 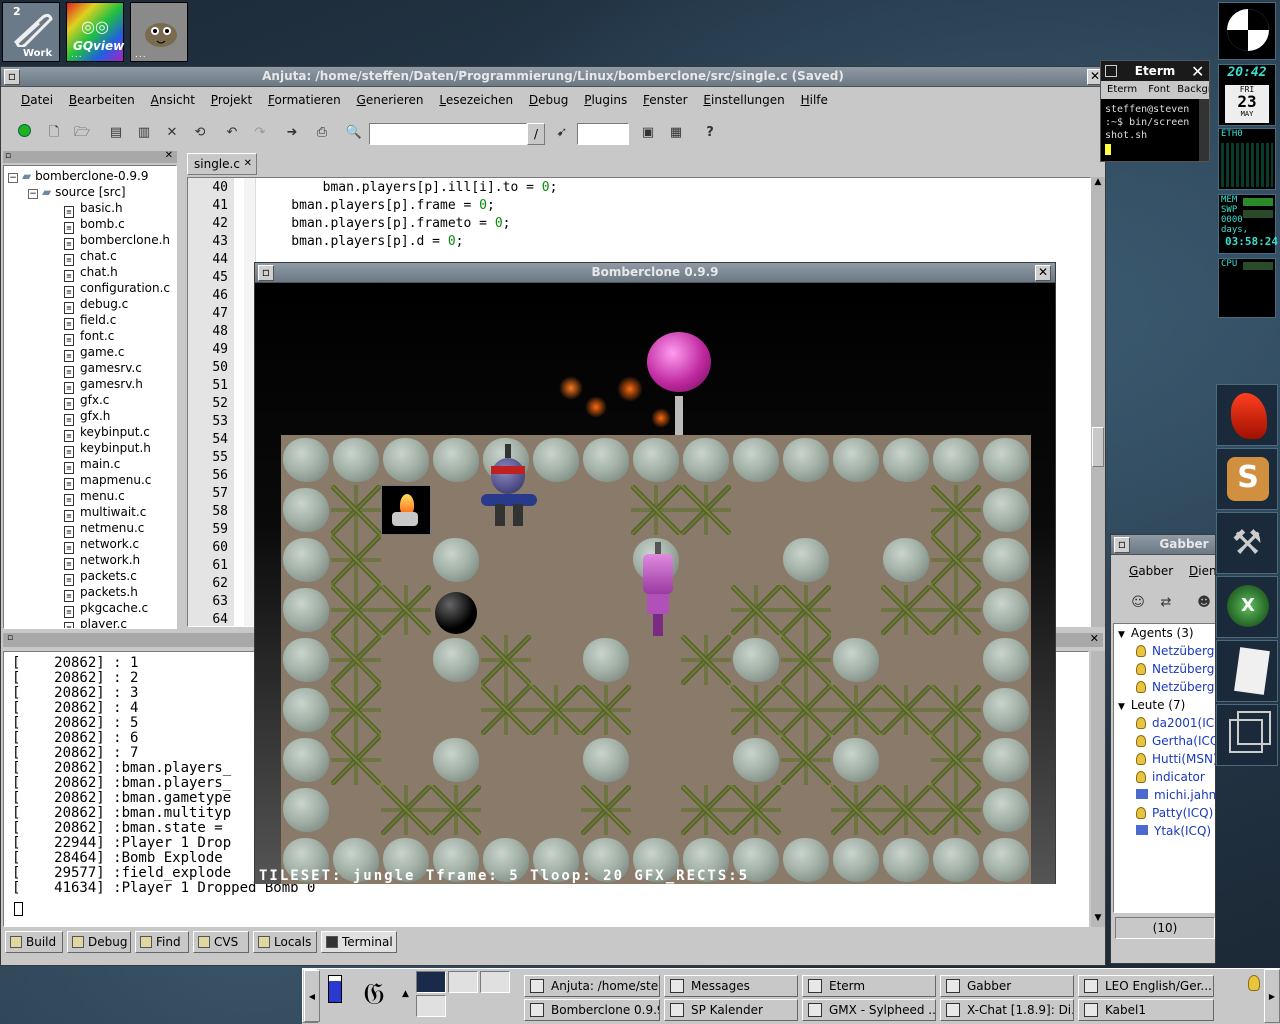 I want to click on taskbar-arrow-icon: ▲, so click(x=405, y=994).